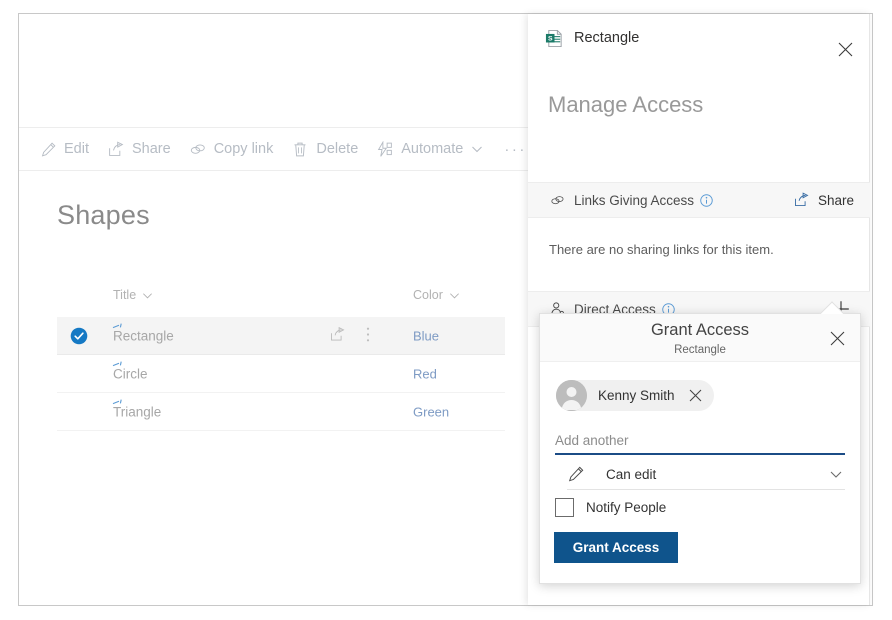 The image size is (892, 620). What do you see at coordinates (510, 149) in the screenshot?
I see `command-overflow-button: ···` at bounding box center [510, 149].